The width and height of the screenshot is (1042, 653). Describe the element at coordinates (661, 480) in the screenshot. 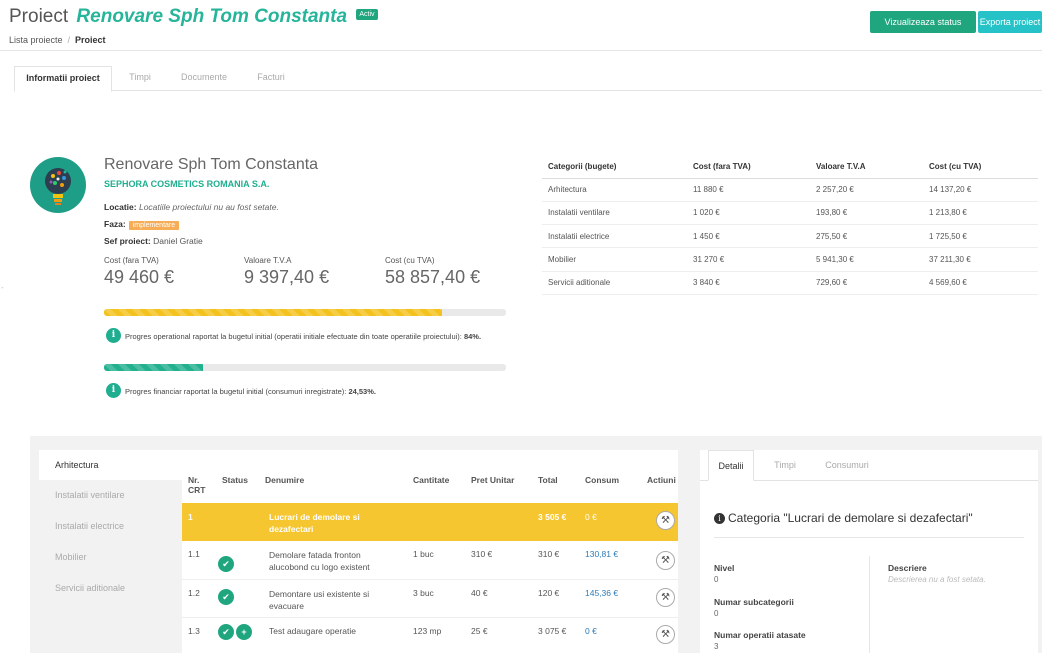

I see `ops-col-actiuni: Actiuni` at that location.